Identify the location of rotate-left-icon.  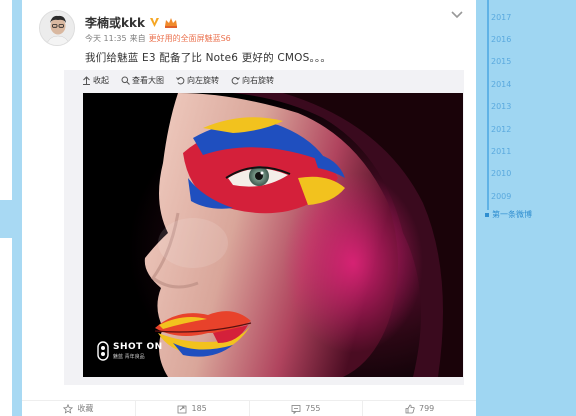
(180, 81).